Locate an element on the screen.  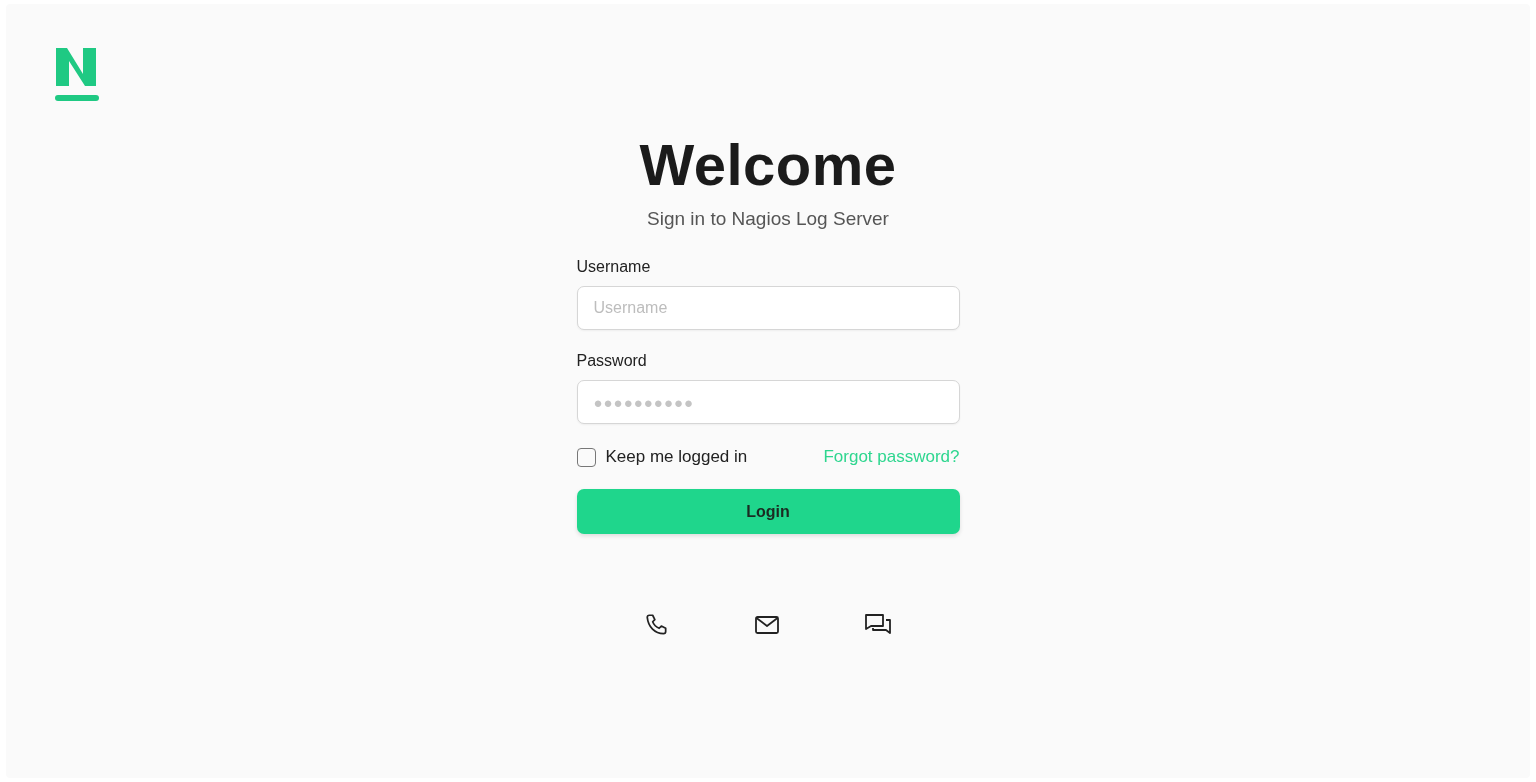
login-button: Login is located at coordinates (768, 511).